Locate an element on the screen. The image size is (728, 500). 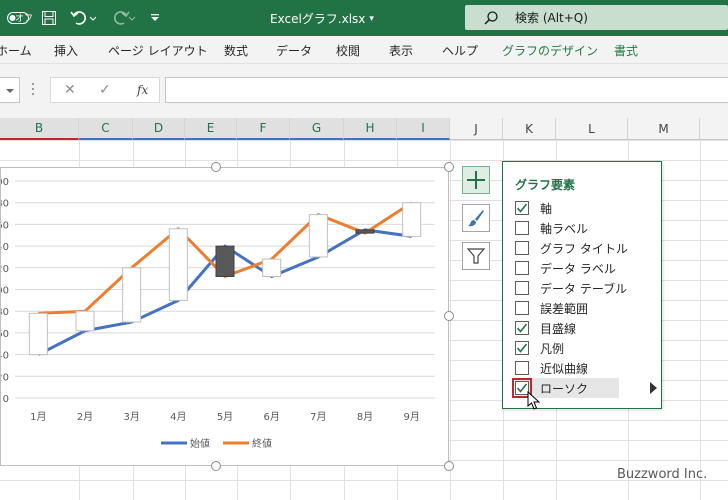
formula-input is located at coordinates (446, 90).